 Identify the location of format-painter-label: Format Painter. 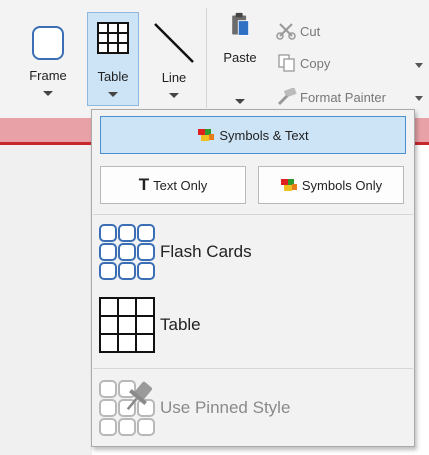
(343, 97).